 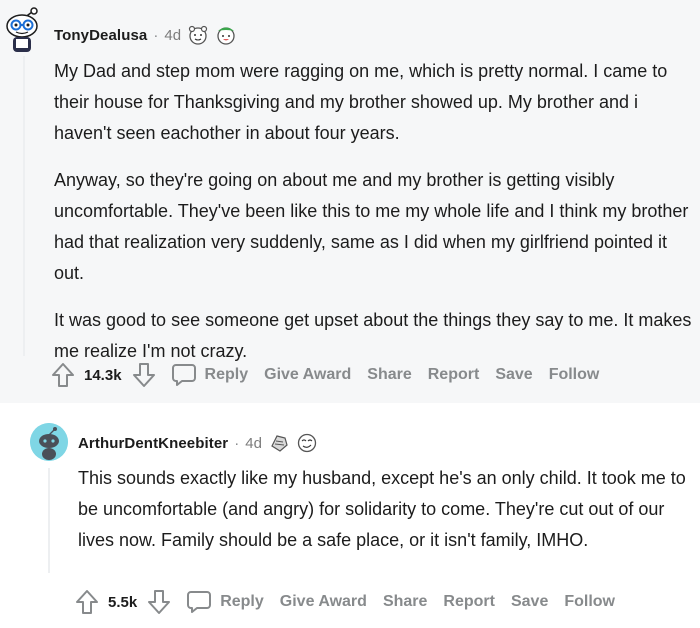 What do you see at coordinates (226, 35) in the screenshot?
I see `award-wholesome-icon` at bounding box center [226, 35].